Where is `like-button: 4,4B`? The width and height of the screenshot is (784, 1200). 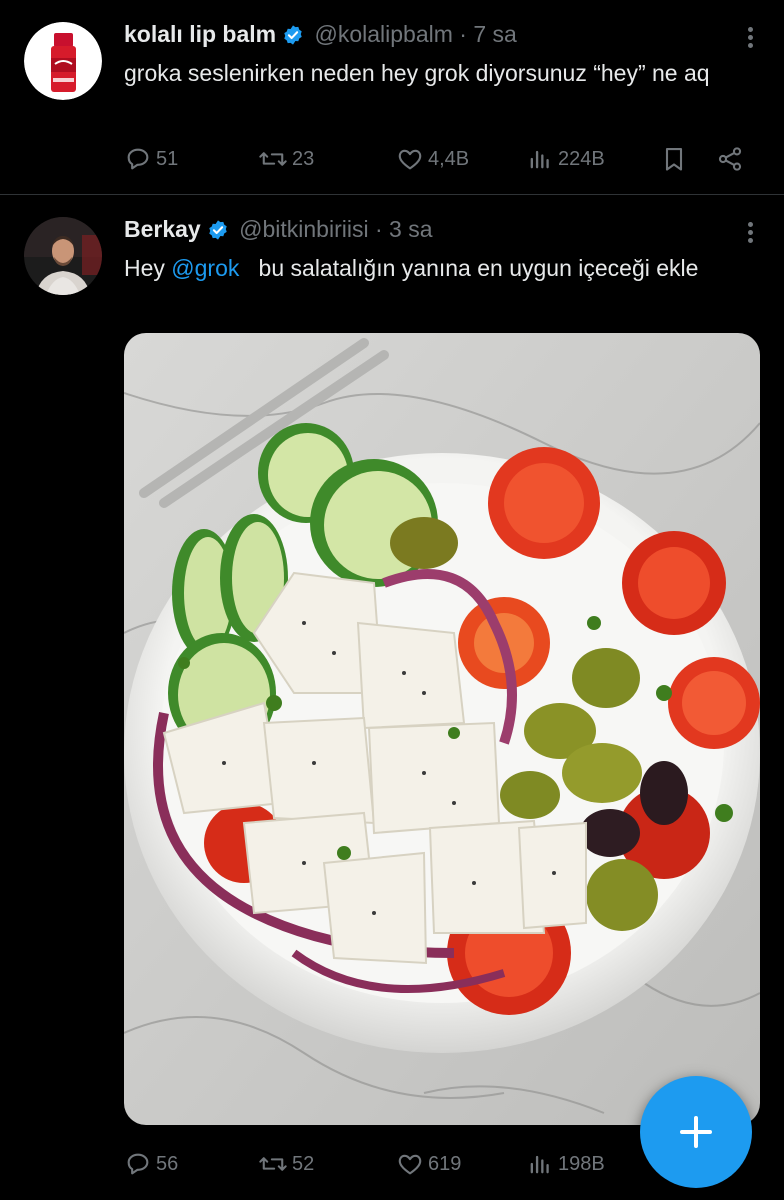 like-button: 4,4B is located at coordinates (432, 159).